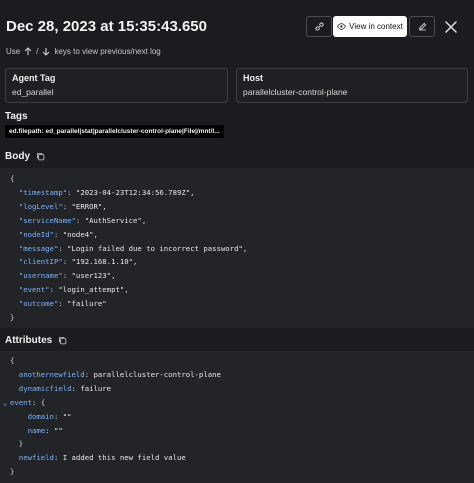  I want to click on attr-line: dynamicfield: failure, so click(65, 388).